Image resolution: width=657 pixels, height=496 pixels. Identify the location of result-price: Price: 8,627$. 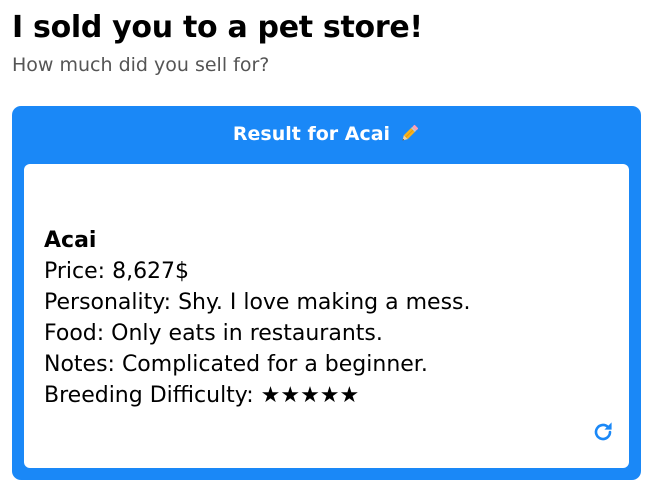
(117, 271).